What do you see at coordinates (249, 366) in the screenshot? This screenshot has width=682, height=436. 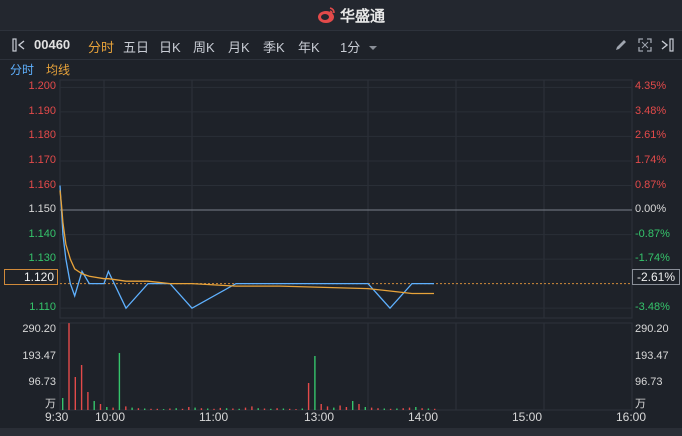 I see `volume-bars` at bounding box center [249, 366].